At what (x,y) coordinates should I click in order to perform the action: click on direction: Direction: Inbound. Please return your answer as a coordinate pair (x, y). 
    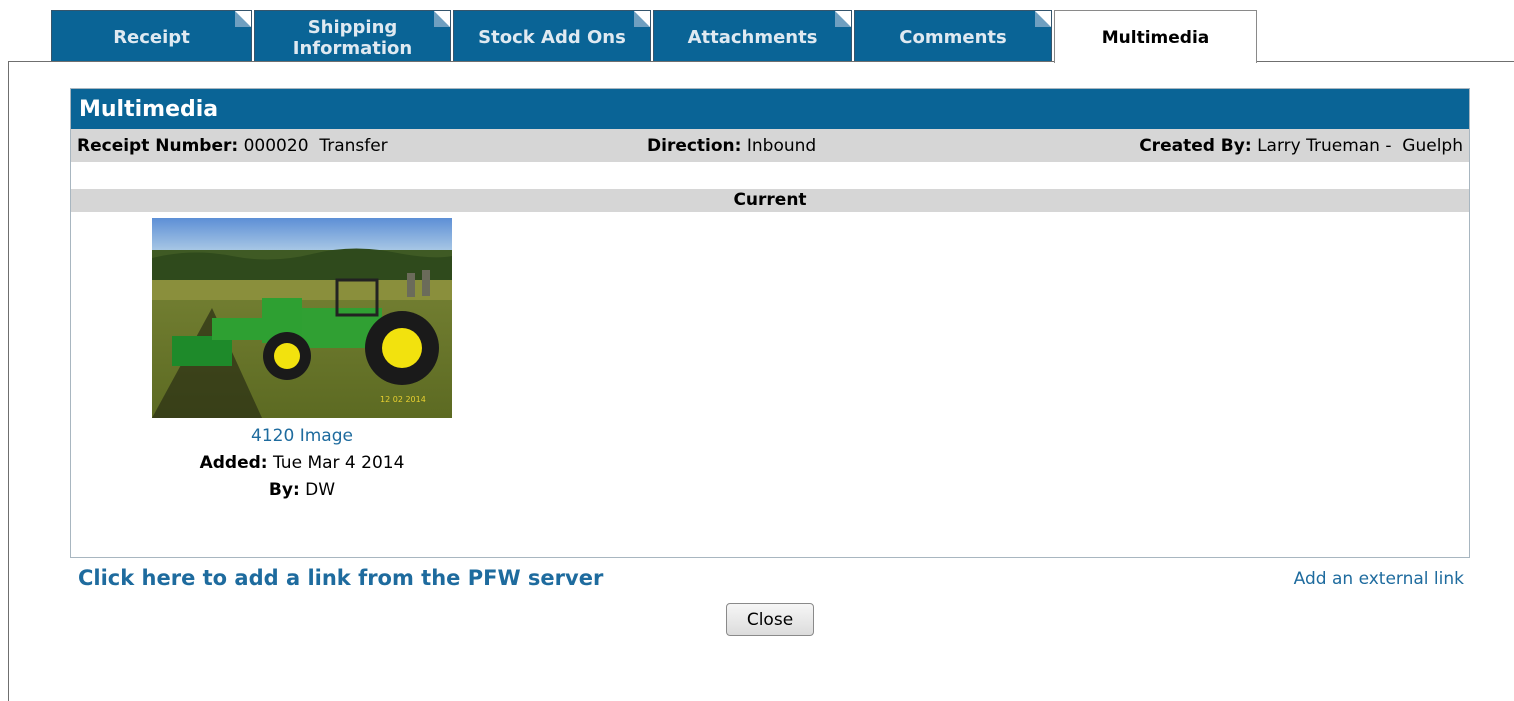
    Looking at the image, I should click on (731, 146).